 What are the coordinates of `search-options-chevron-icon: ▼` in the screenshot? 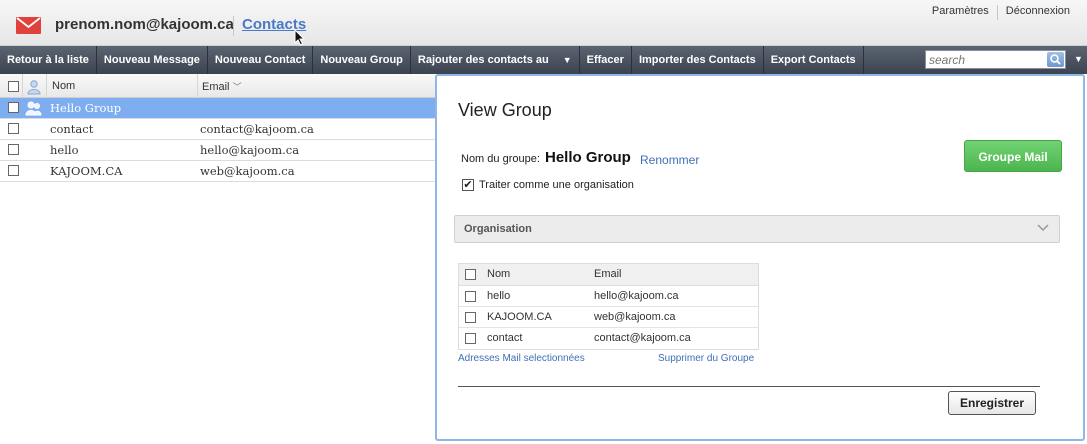 It's located at (1078, 59).